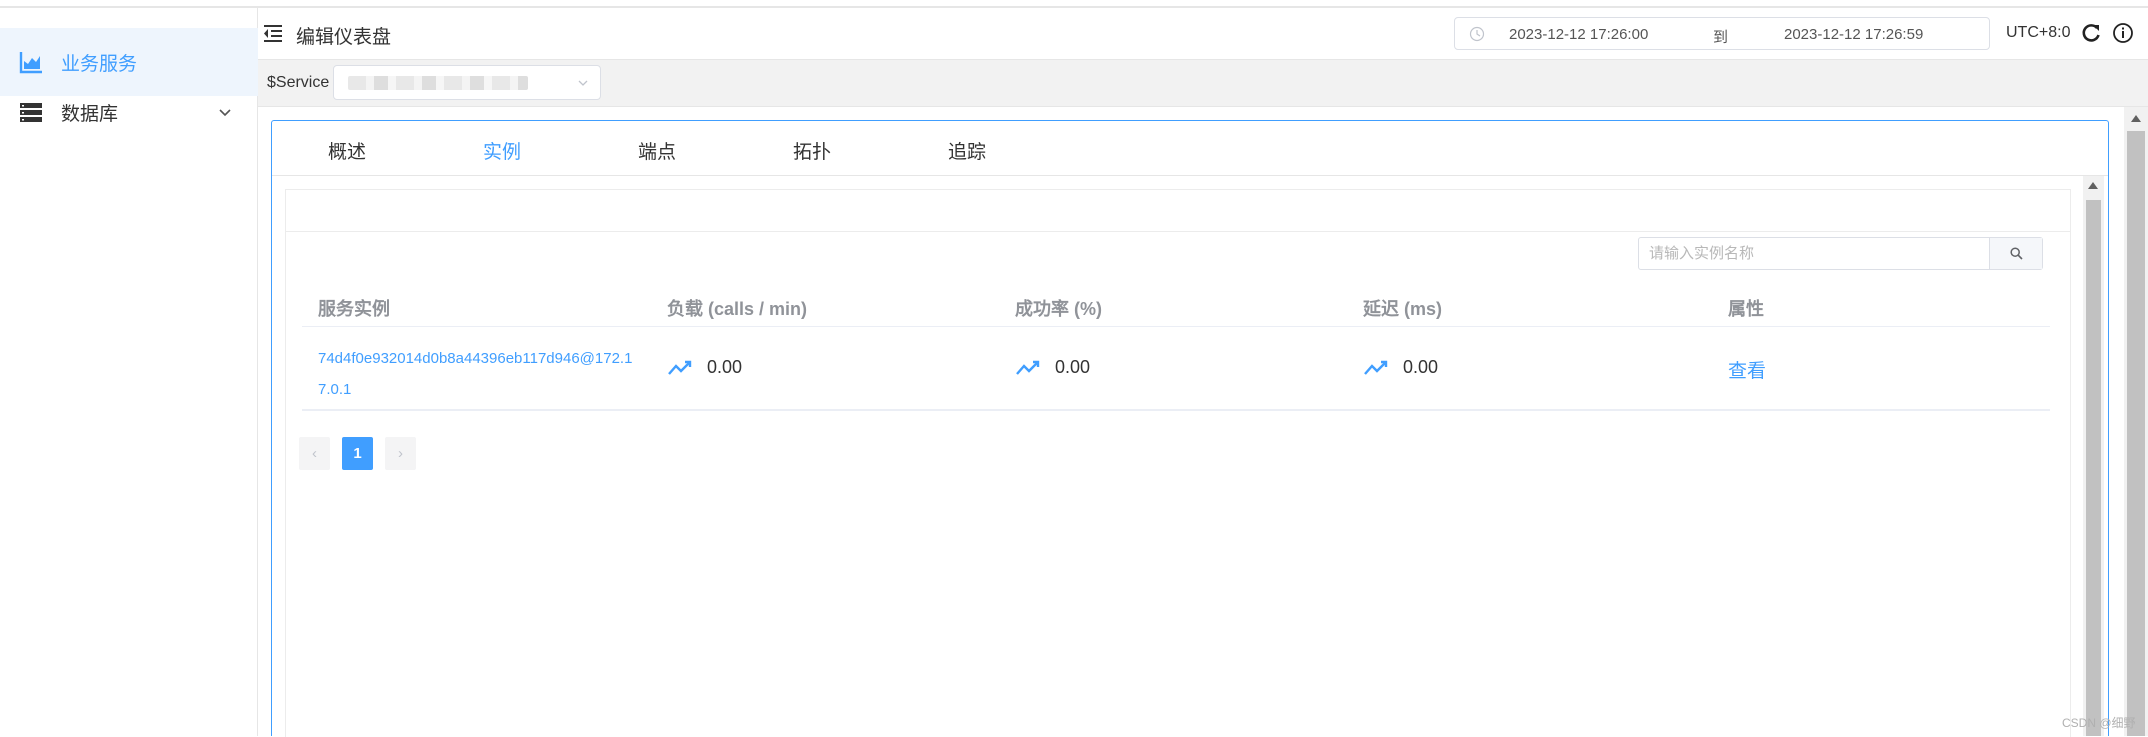 The width and height of the screenshot is (2148, 737). Describe the element at coordinates (1203, 83) in the screenshot. I see `filter-bar: $Service` at that location.